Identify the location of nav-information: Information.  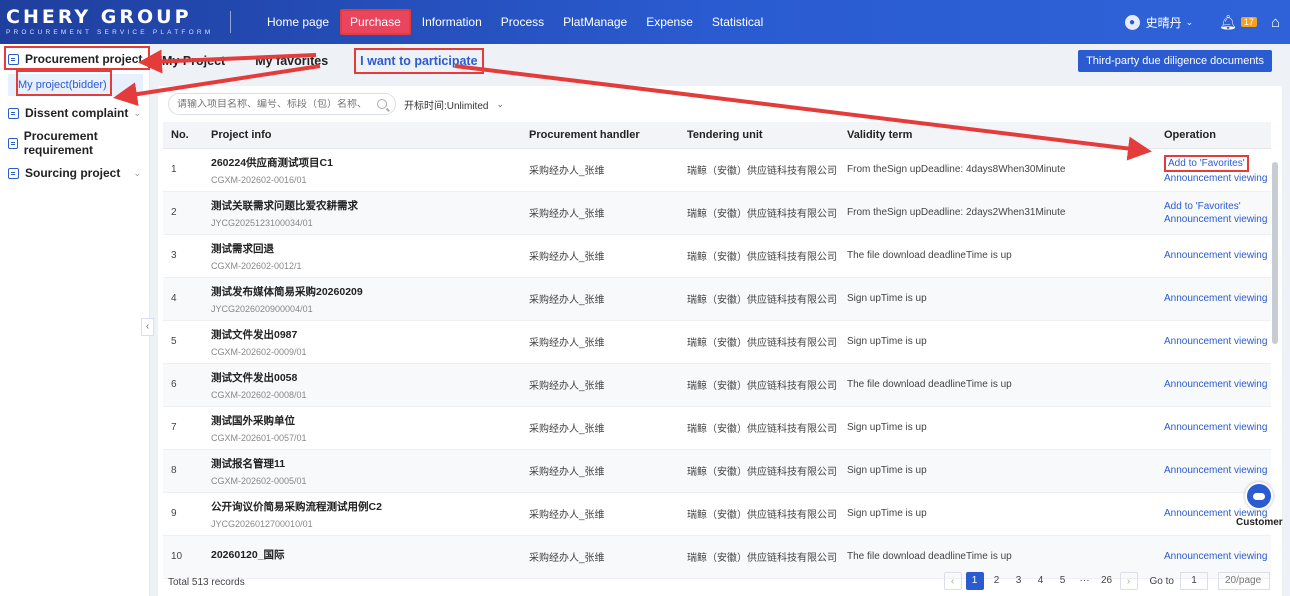
(452, 22).